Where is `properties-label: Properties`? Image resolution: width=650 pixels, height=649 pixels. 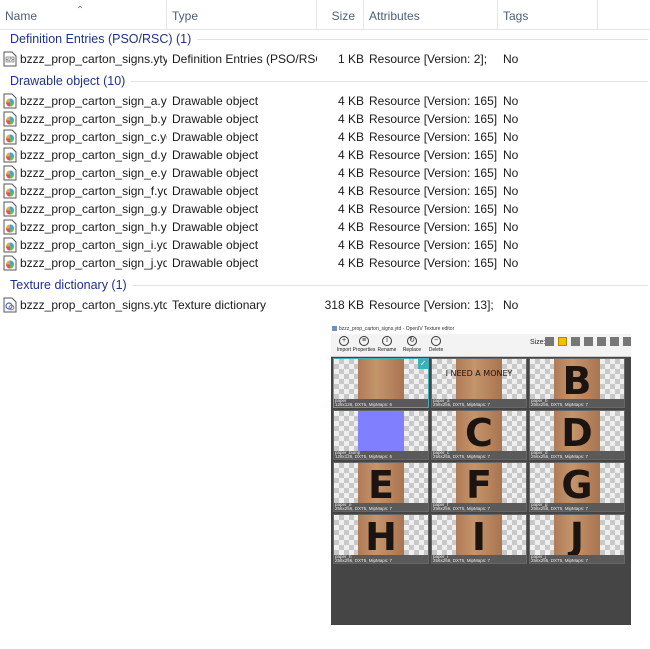 properties-label: Properties is located at coordinates (364, 350).